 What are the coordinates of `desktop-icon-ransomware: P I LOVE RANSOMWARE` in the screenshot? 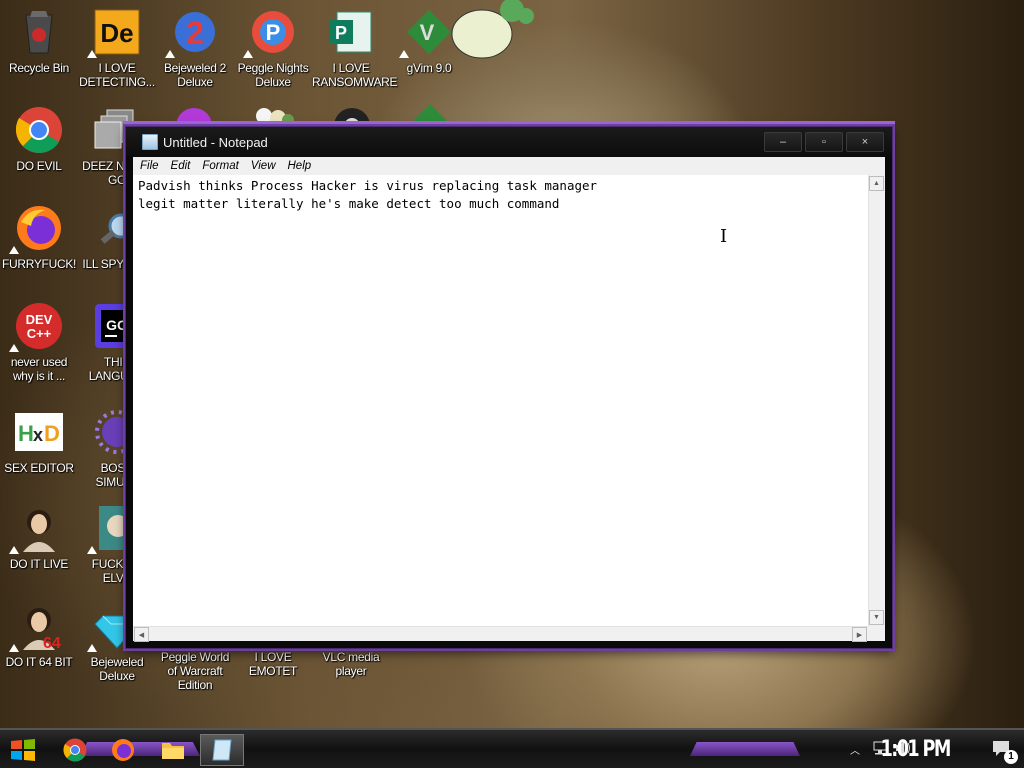 It's located at (355, 48).